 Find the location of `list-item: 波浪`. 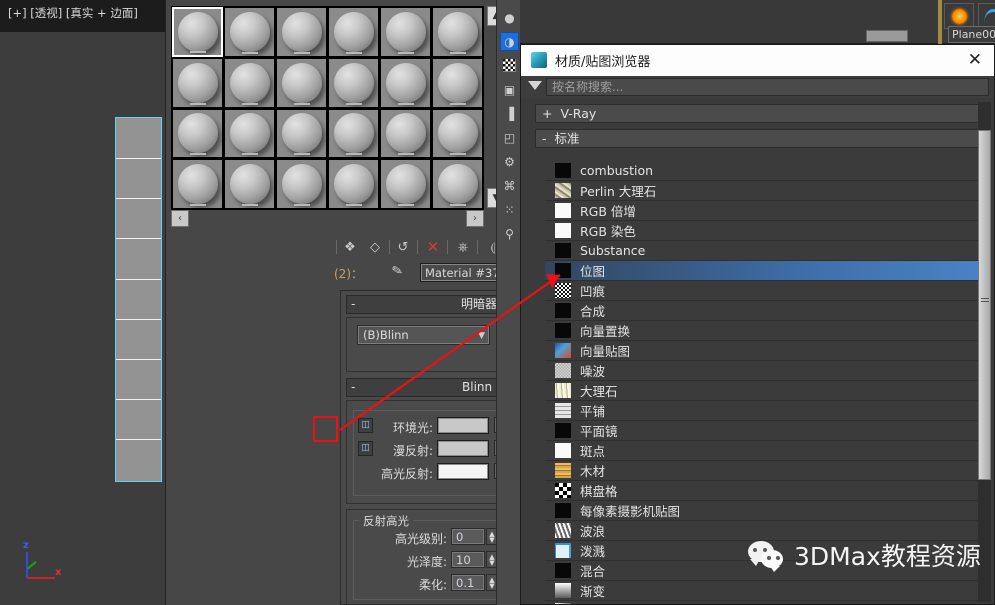

list-item: 波浪 is located at coordinates (763, 531).